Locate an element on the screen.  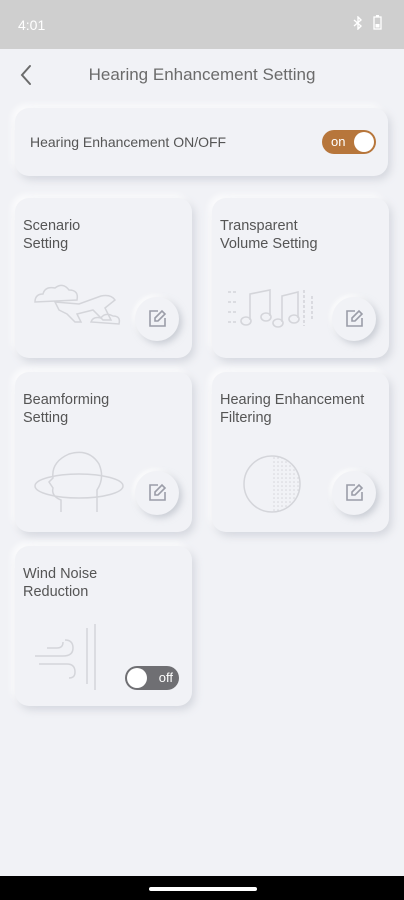
hearing-enhancement-toggle: on is located at coordinates (349, 142).